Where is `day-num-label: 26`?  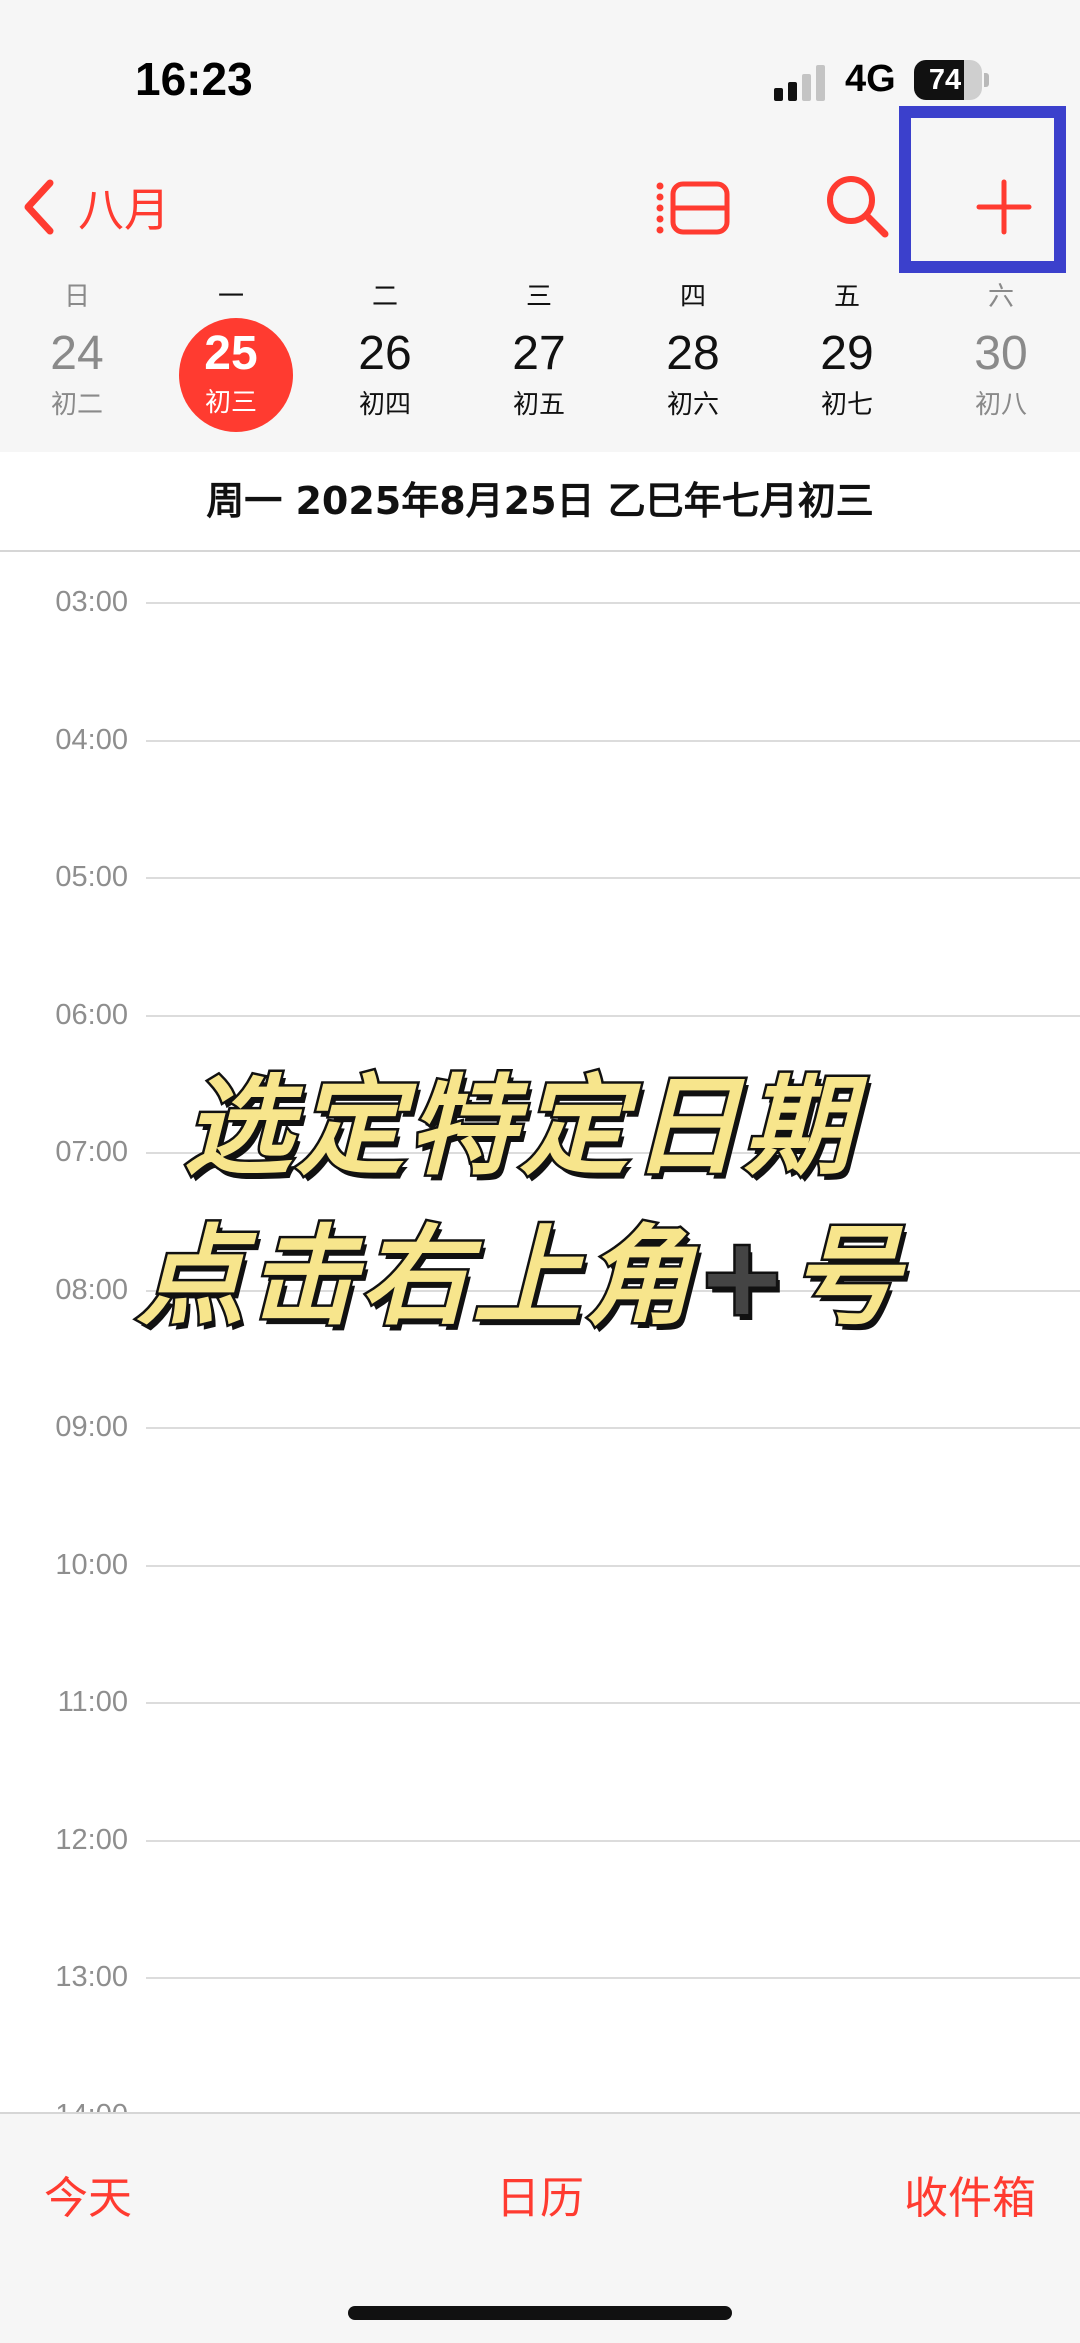
day-num-label: 26 is located at coordinates (385, 353).